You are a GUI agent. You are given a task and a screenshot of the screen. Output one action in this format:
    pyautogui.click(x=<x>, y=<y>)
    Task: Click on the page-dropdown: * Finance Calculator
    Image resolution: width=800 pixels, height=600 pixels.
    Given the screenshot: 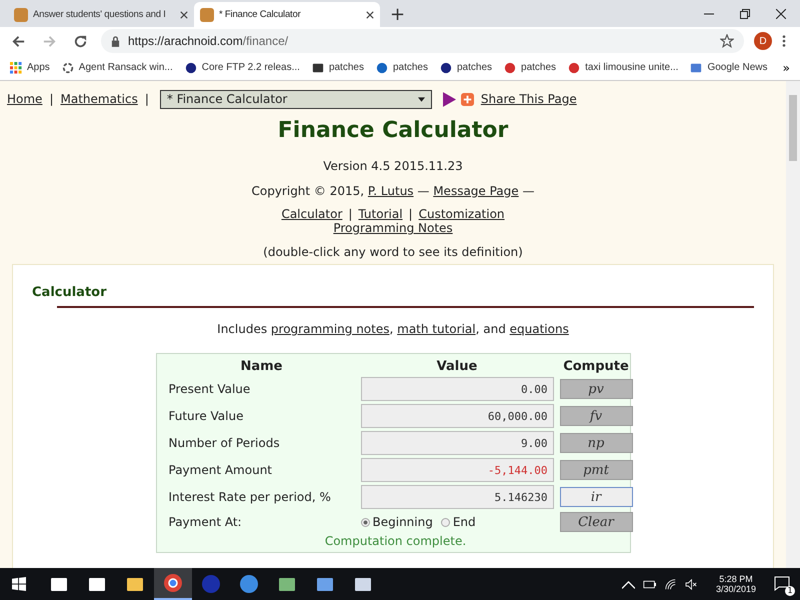 What is the action you would take?
    pyautogui.click(x=296, y=99)
    